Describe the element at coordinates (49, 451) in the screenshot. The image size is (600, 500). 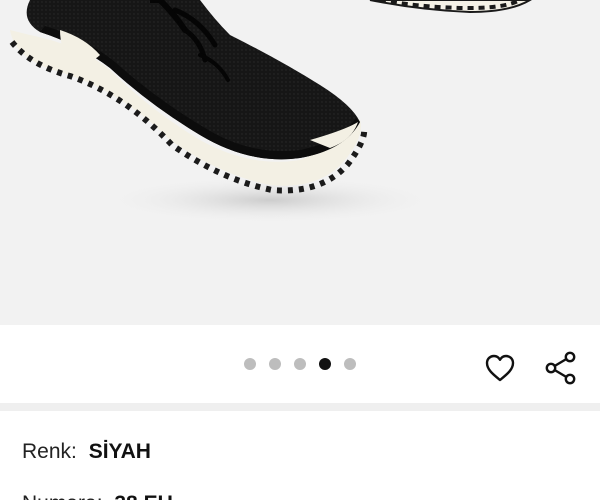
I see `color-label: Renk:` at that location.